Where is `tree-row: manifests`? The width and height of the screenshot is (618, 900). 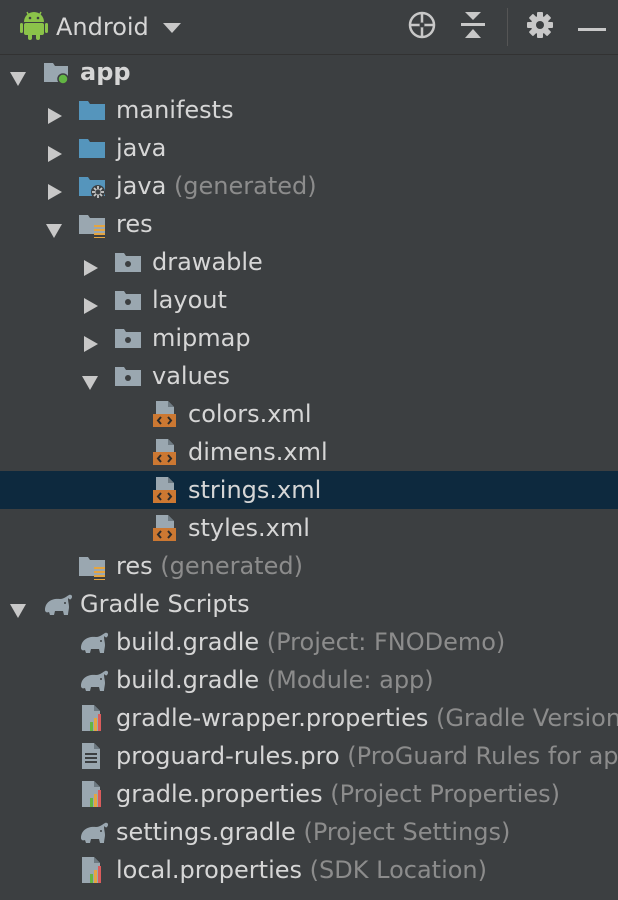
tree-row: manifests is located at coordinates (309, 110).